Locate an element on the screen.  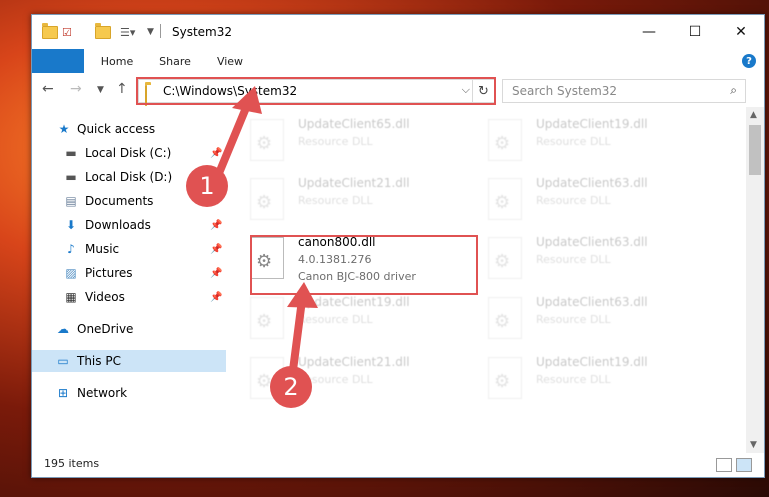
annotation-badge-2: 2 is located at coordinates (291, 387).